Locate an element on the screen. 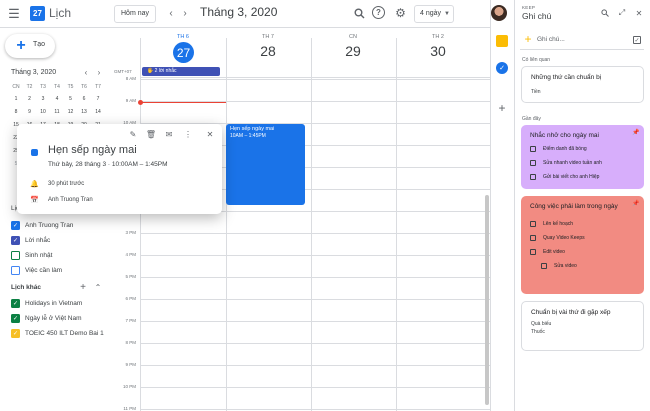 The width and height of the screenshot is (650, 411). my-calendar-item: Việc cần làm is located at coordinates (36, 270).